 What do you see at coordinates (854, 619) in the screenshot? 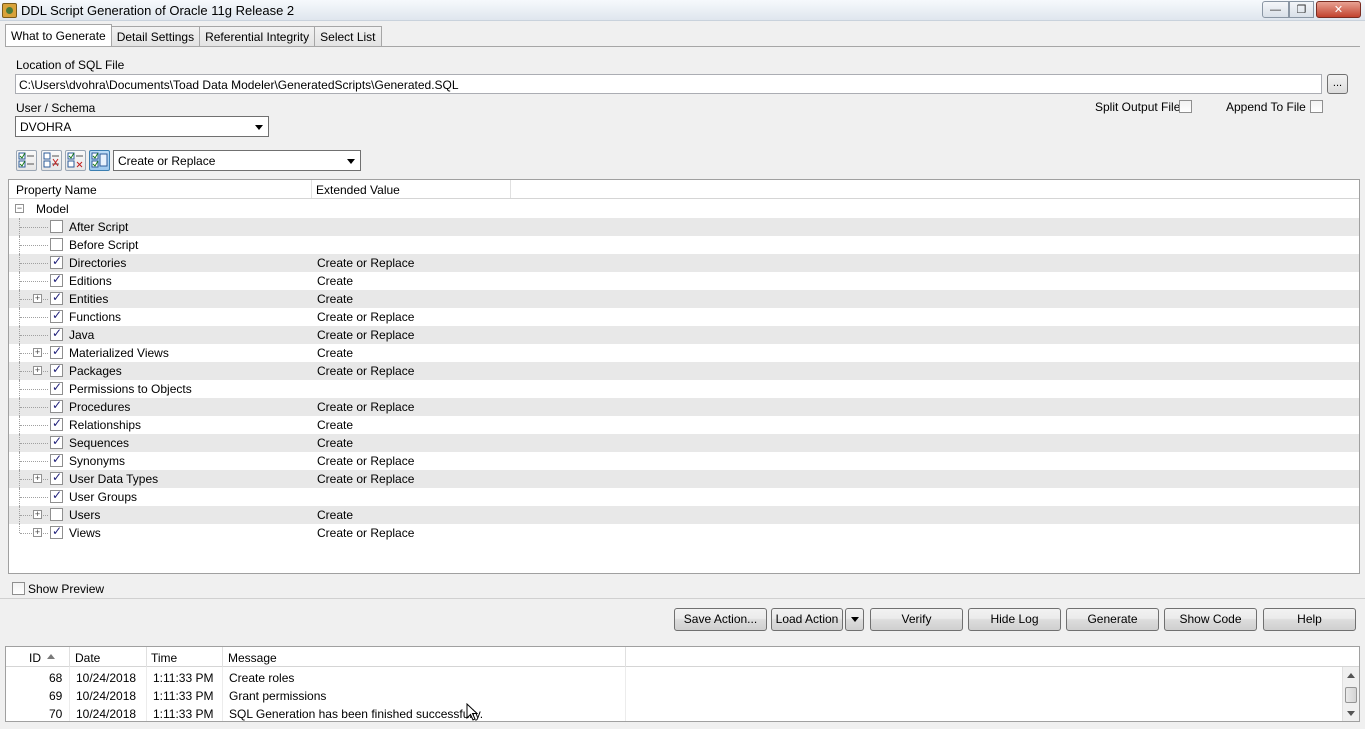
I see `load-action-dropdown-button` at bounding box center [854, 619].